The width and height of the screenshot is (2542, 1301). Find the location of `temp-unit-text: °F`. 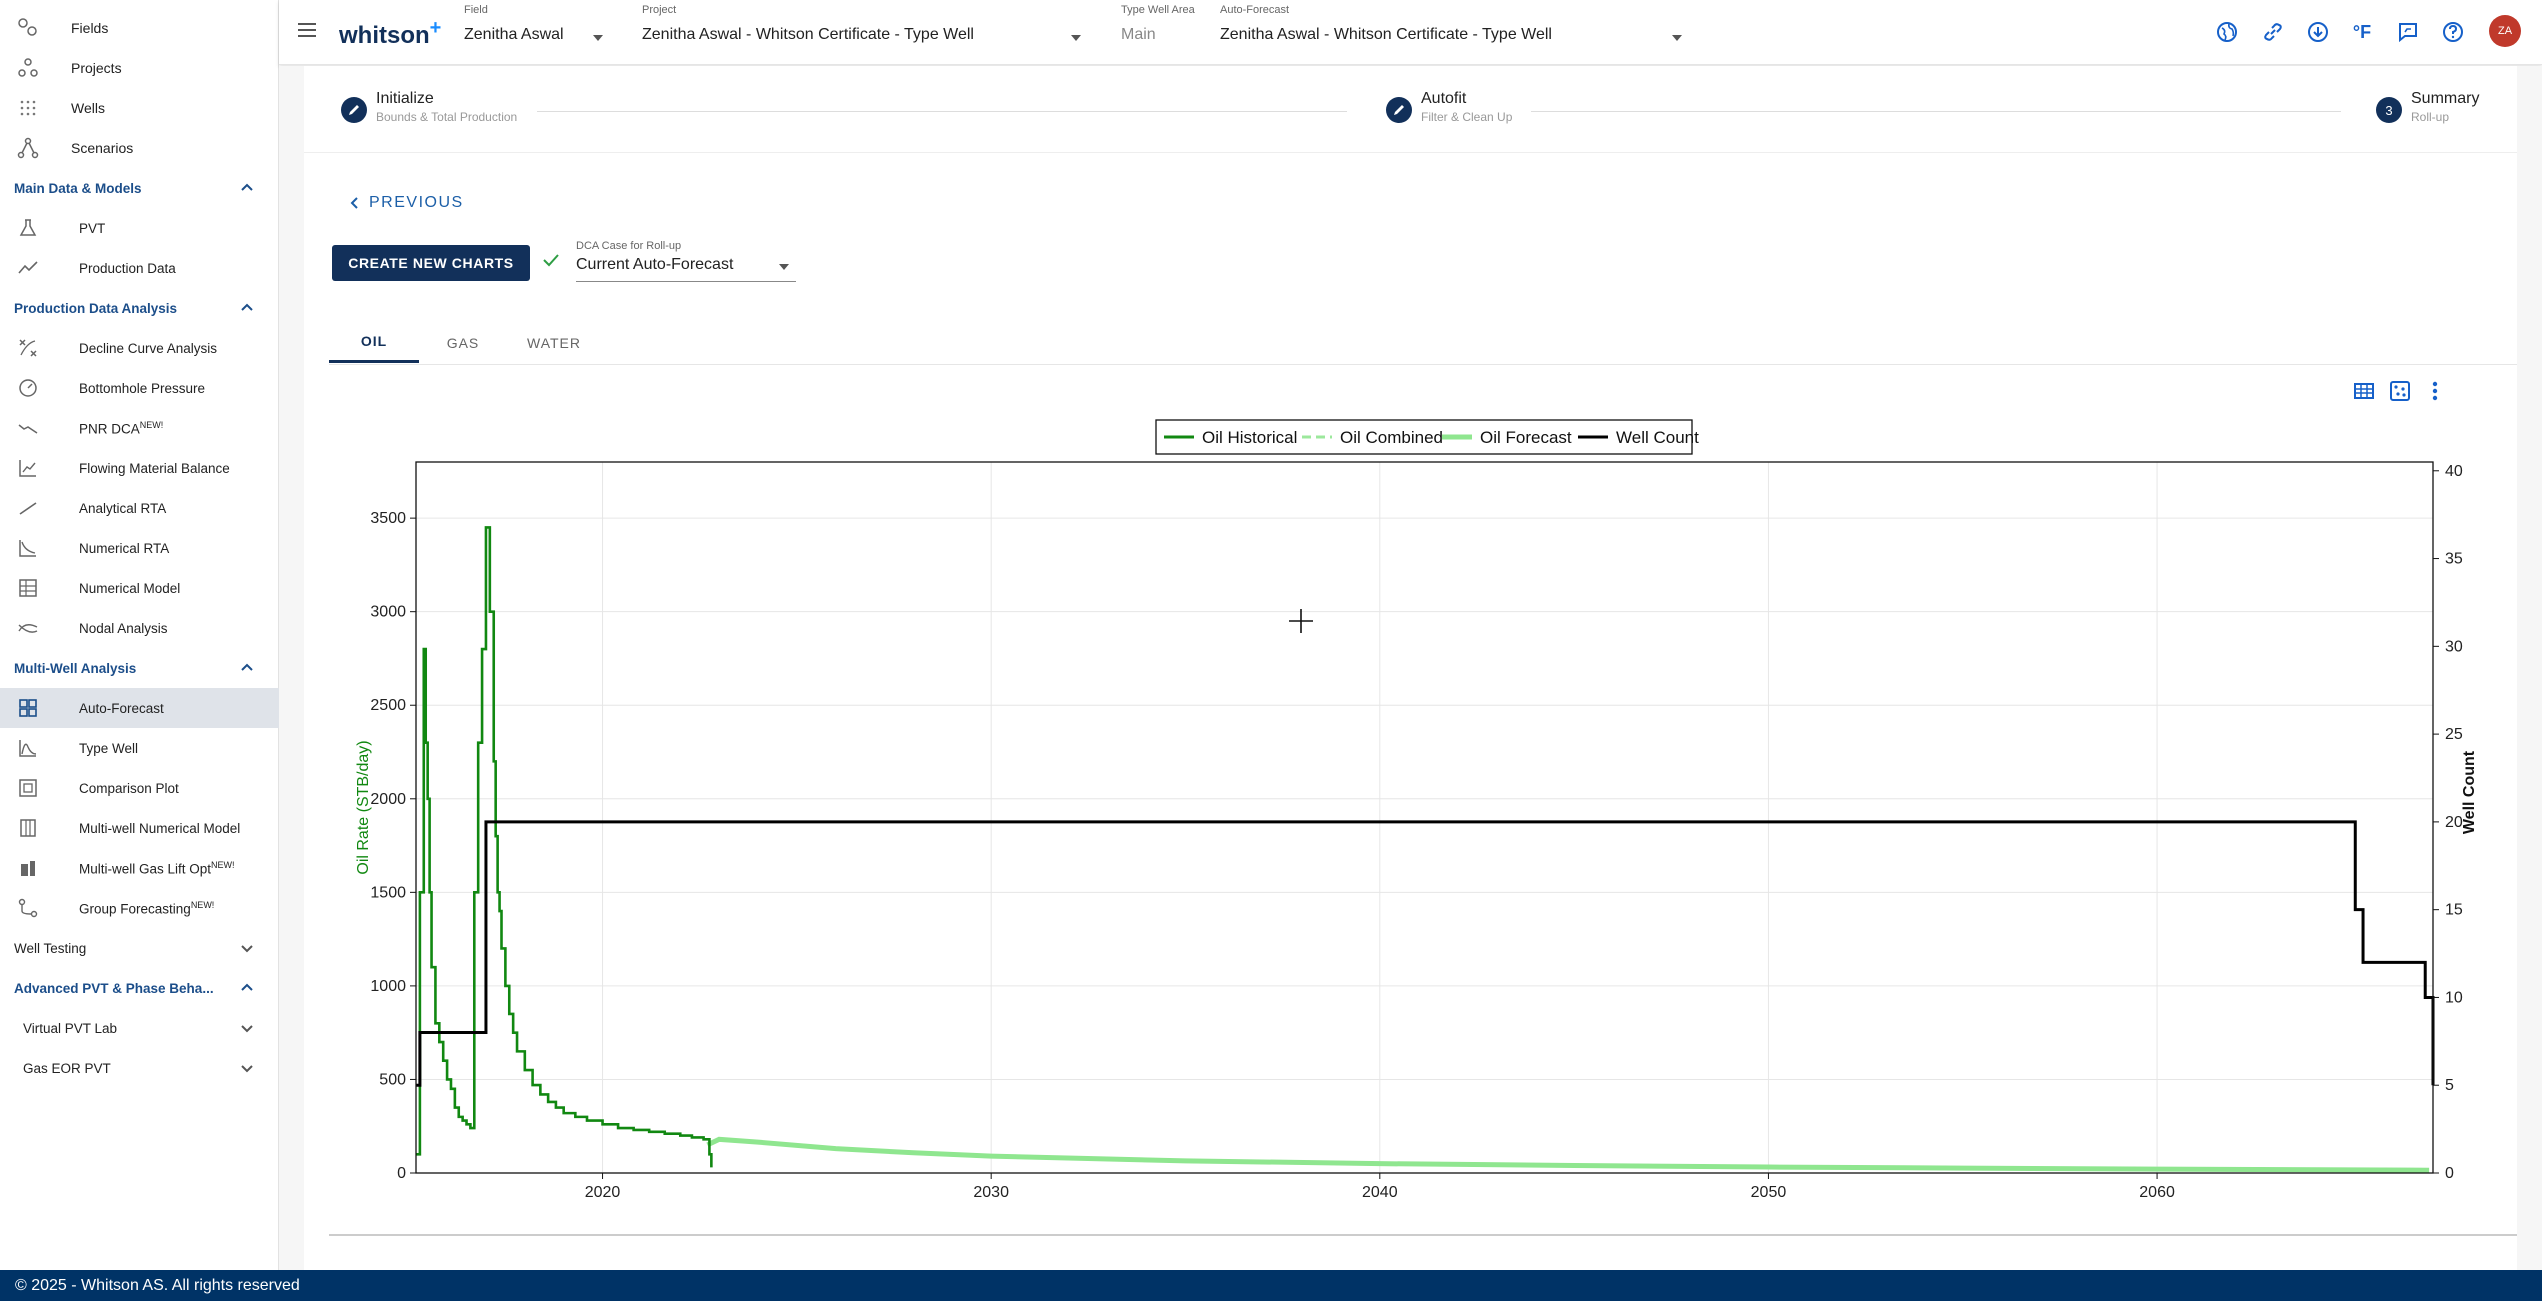

temp-unit-text: °F is located at coordinates (2362, 31).